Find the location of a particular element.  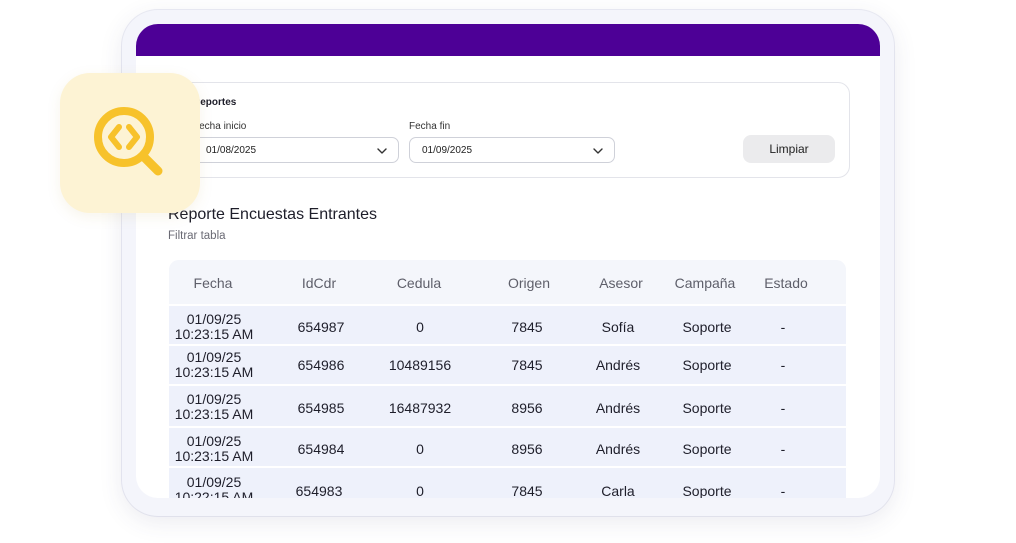

code-search-badge is located at coordinates (130, 143).